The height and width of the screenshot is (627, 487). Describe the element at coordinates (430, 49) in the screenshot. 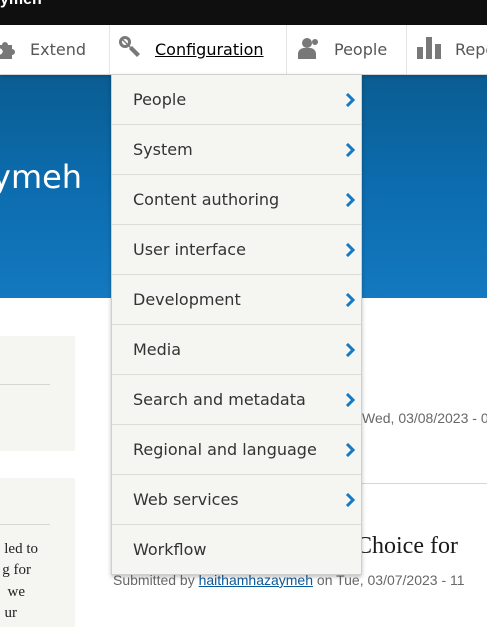

I see `bar-chart-icon` at that location.